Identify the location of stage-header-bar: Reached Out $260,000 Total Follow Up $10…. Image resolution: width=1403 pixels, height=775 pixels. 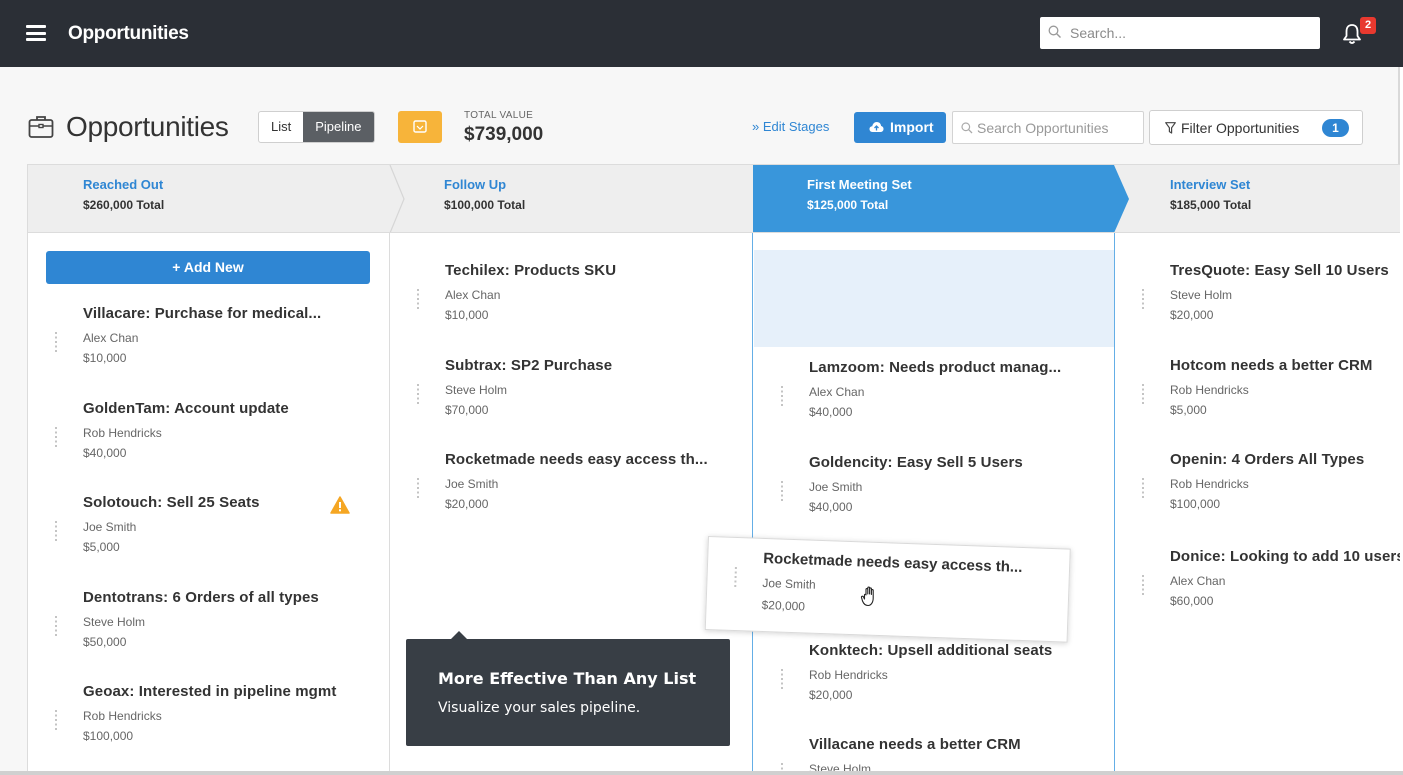
(714, 199).